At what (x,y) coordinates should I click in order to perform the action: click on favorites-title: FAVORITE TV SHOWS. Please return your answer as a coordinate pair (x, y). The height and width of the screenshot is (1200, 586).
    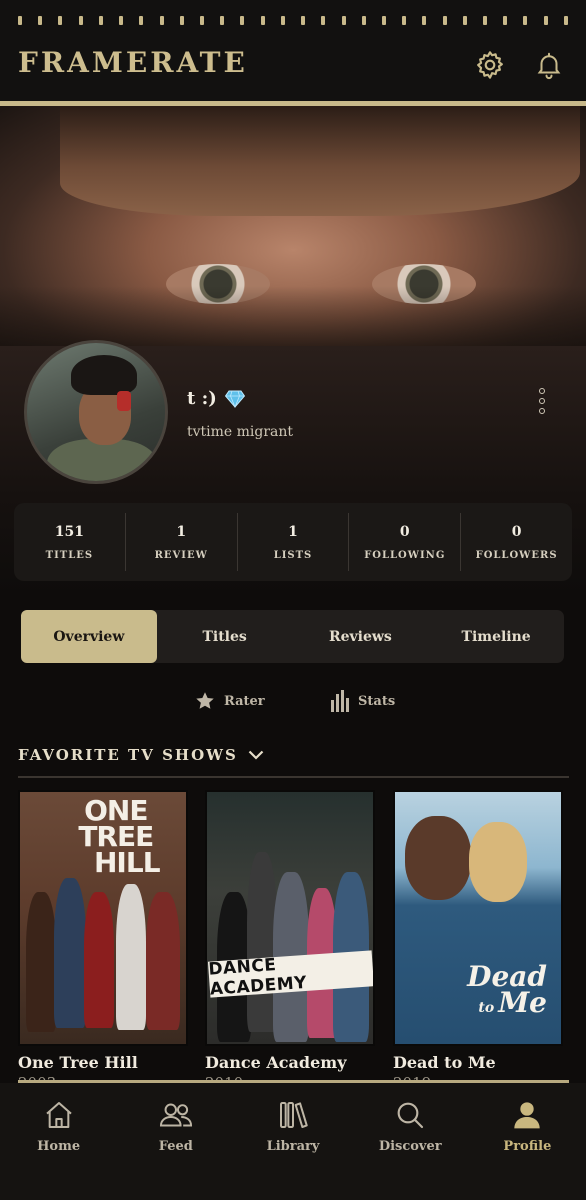
    Looking at the image, I should click on (128, 755).